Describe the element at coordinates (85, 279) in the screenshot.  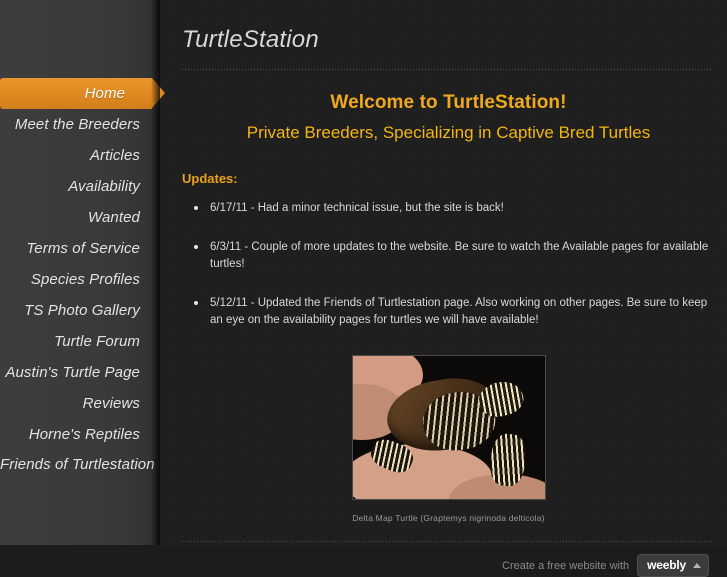
I see `sidebar-item-label: Species Profiles` at that location.